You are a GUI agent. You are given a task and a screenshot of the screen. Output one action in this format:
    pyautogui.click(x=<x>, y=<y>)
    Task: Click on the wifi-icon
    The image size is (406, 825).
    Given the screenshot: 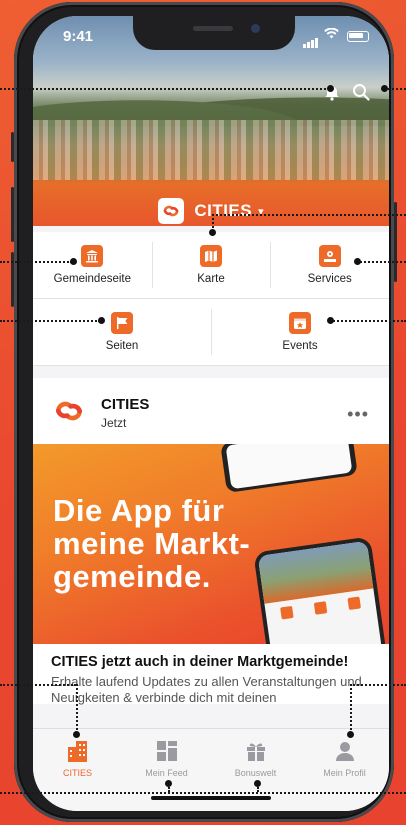 What is the action you would take?
    pyautogui.click(x=331, y=34)
    